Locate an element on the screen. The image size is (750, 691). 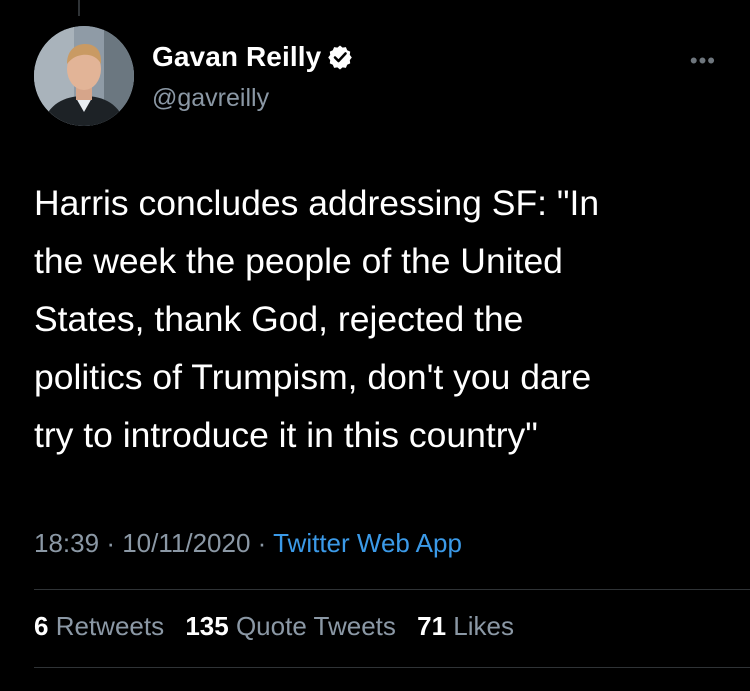
retweets-stat: 6 Retweets is located at coordinates (99, 626).